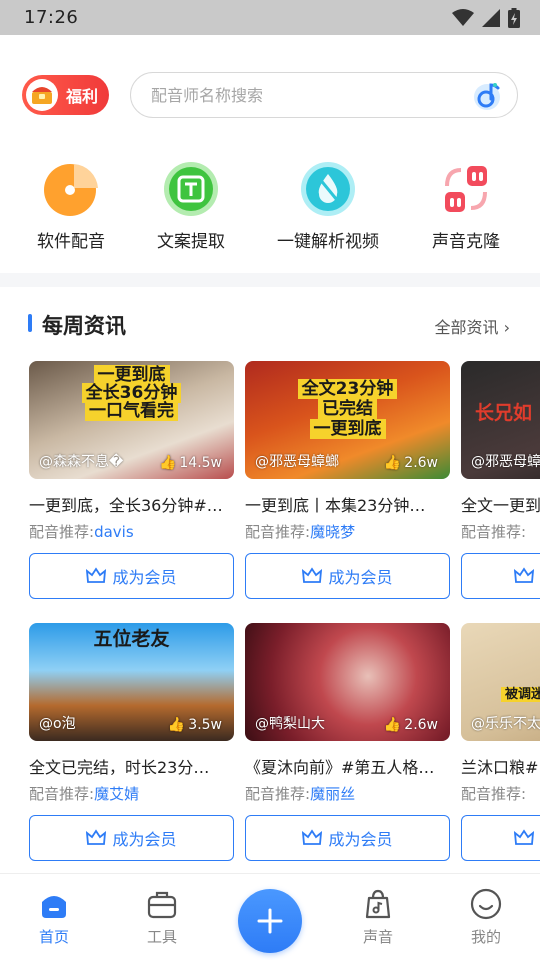  I want to click on shortcut-software-dubbing: 软件配音, so click(71, 206).